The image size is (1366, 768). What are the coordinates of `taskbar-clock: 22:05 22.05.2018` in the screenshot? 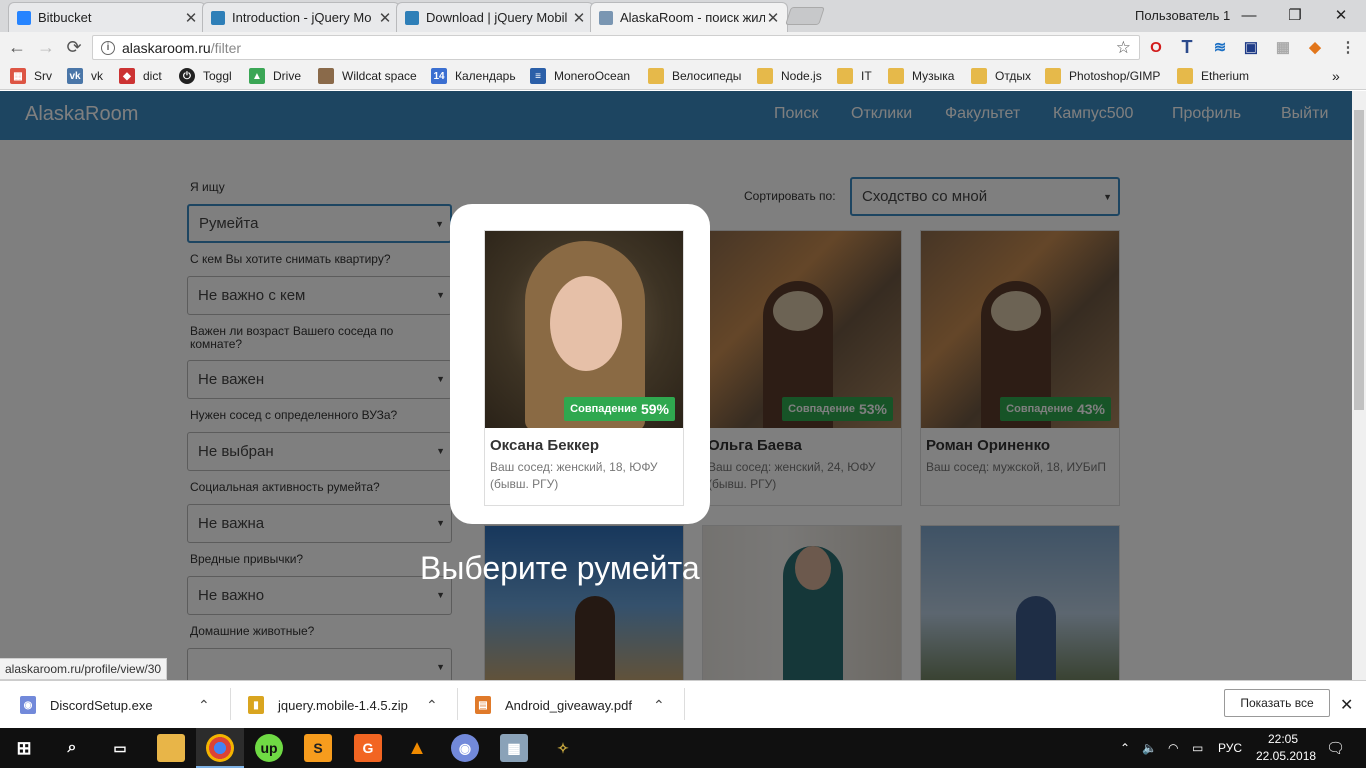 It's located at (1286, 748).